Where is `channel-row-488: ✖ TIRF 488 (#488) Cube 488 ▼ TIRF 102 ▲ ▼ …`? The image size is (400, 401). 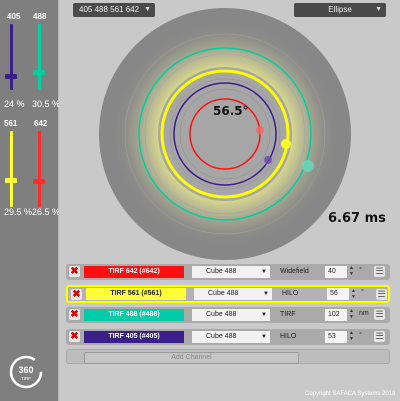
channel-row-488: ✖ TIRF 488 (#488) Cube 488 ▼ TIRF 102 ▲ ▼ … is located at coordinates (228, 315).